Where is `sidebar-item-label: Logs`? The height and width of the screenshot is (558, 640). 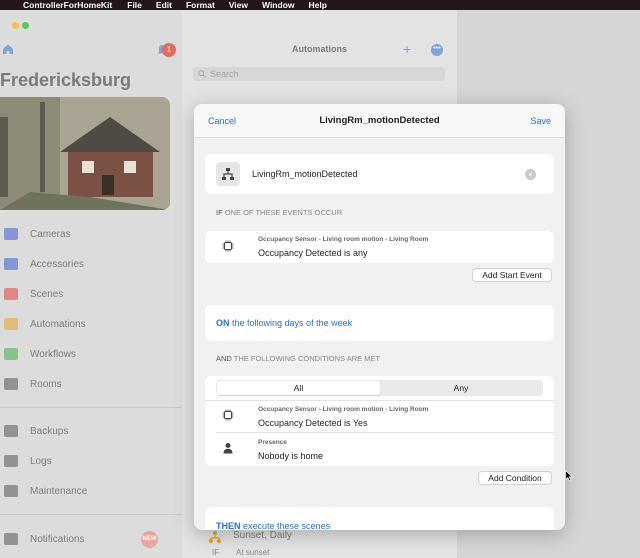
sidebar-item-label: Logs is located at coordinates (41, 461).